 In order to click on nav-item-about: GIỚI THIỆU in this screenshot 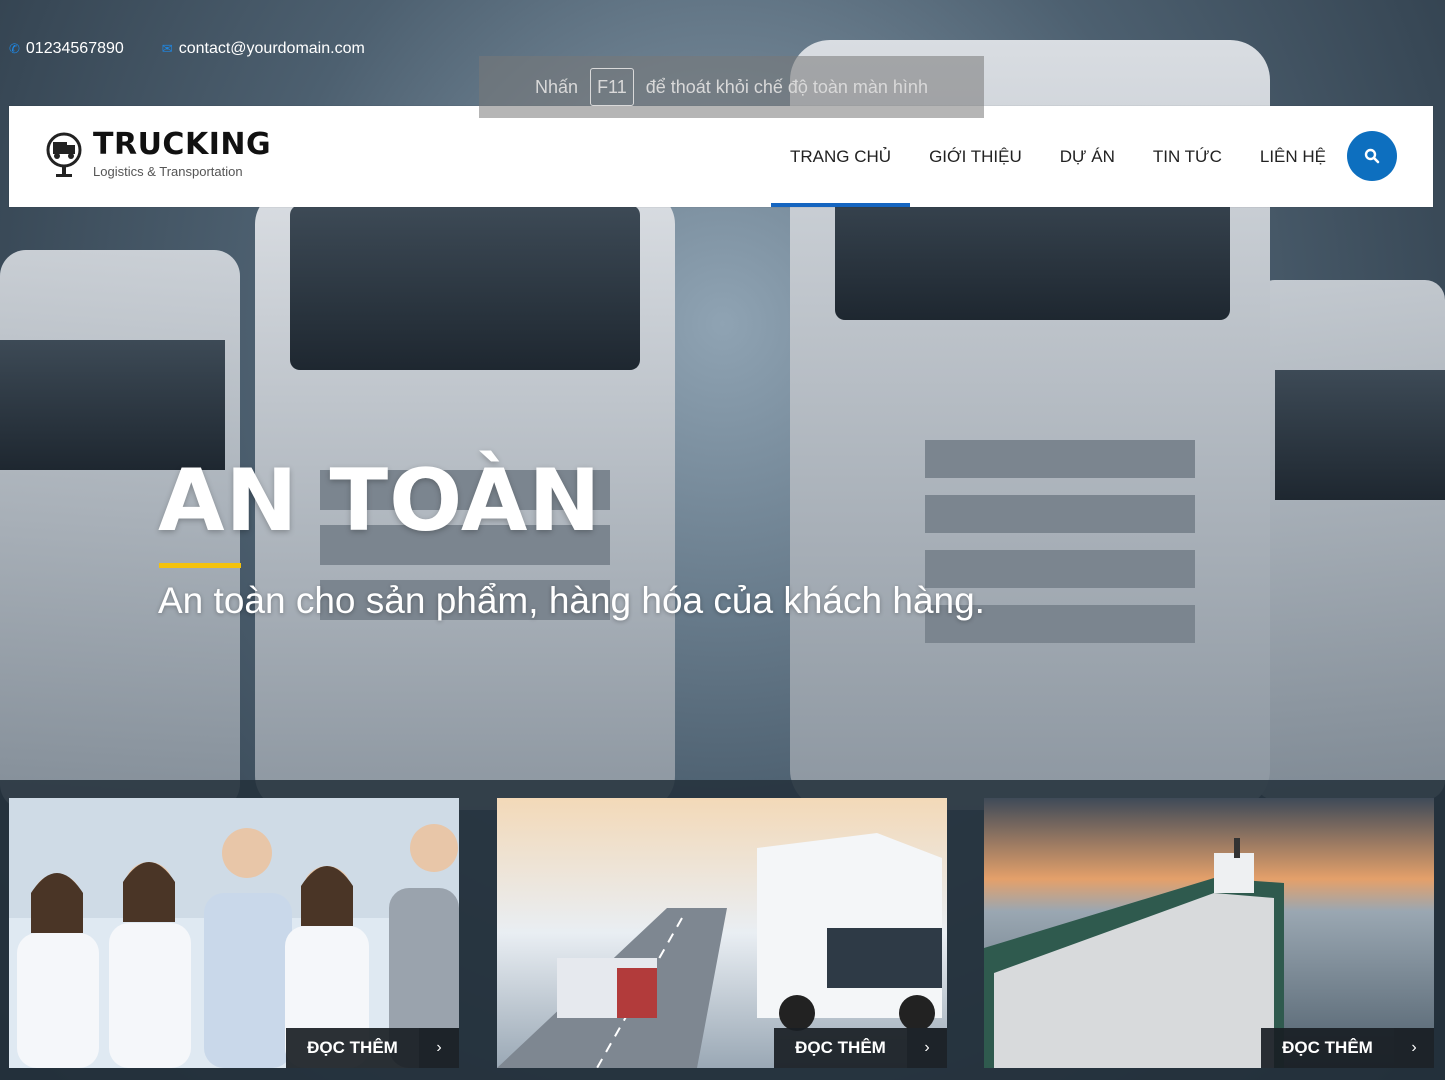, I will do `click(975, 156)`.